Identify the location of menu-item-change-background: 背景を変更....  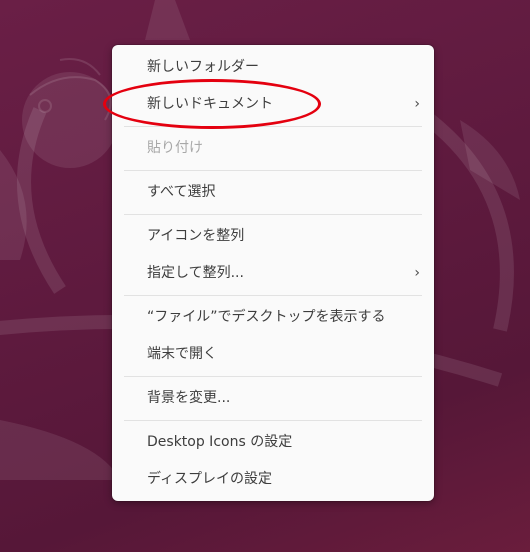
(273, 398).